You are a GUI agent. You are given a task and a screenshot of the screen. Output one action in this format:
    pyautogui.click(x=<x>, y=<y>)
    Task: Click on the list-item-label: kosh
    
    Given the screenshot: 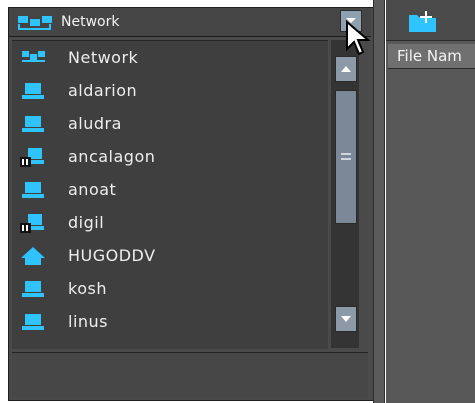 What is the action you would take?
    pyautogui.click(x=87, y=288)
    